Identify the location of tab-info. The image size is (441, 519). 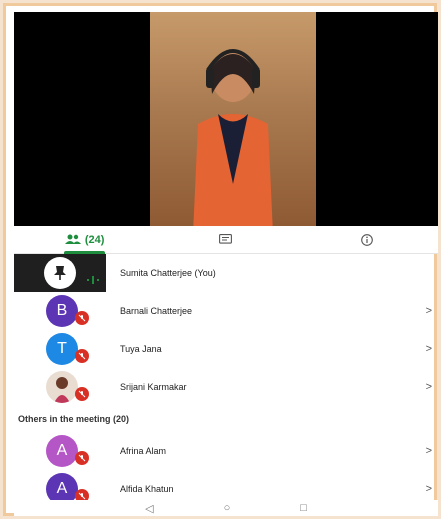
(367, 239).